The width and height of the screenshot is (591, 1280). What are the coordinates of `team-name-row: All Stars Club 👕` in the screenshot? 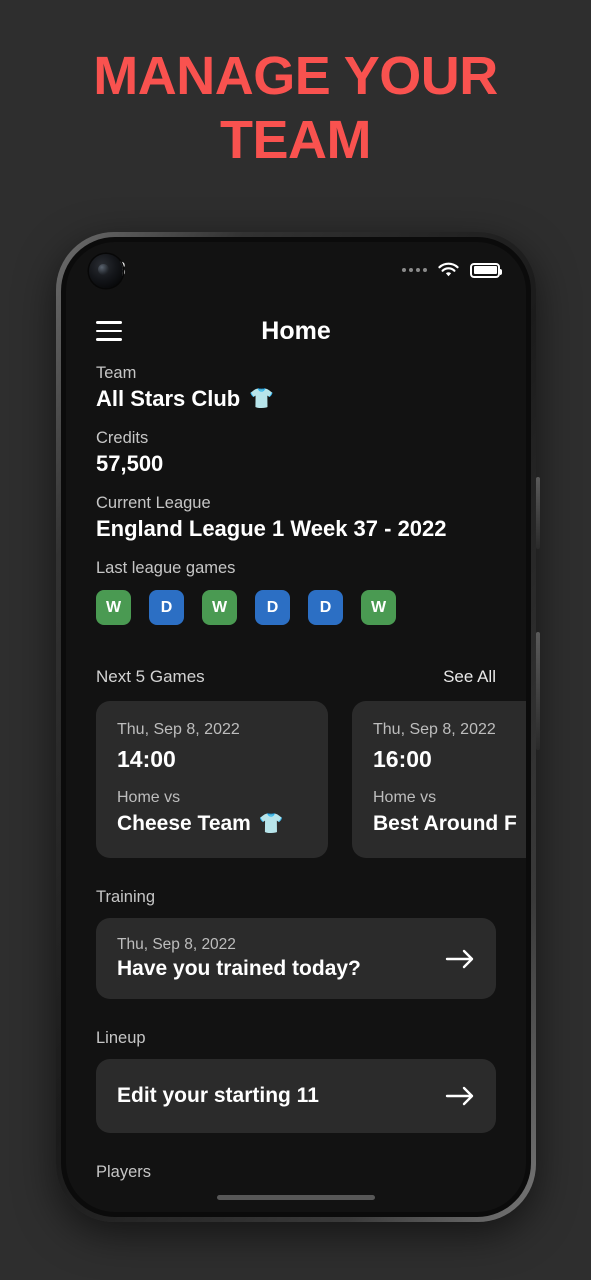 It's located at (296, 399).